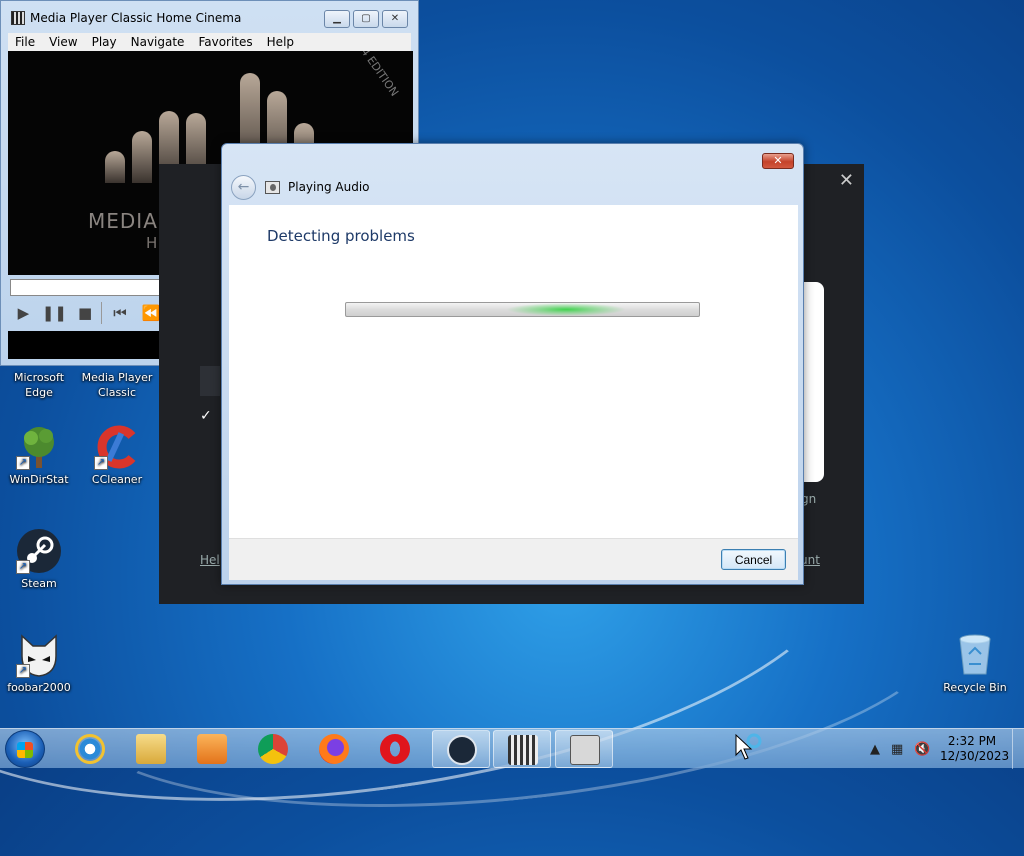 This screenshot has width=1024, height=856. I want to click on dialog-footer: Cancel, so click(513, 559).